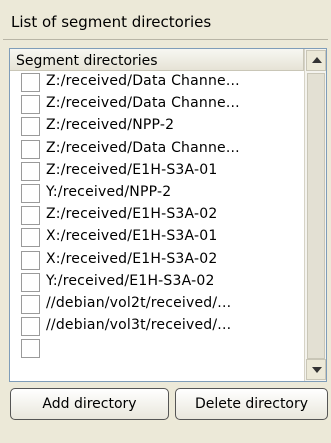  I want to click on scroll-up-button, so click(316, 60).